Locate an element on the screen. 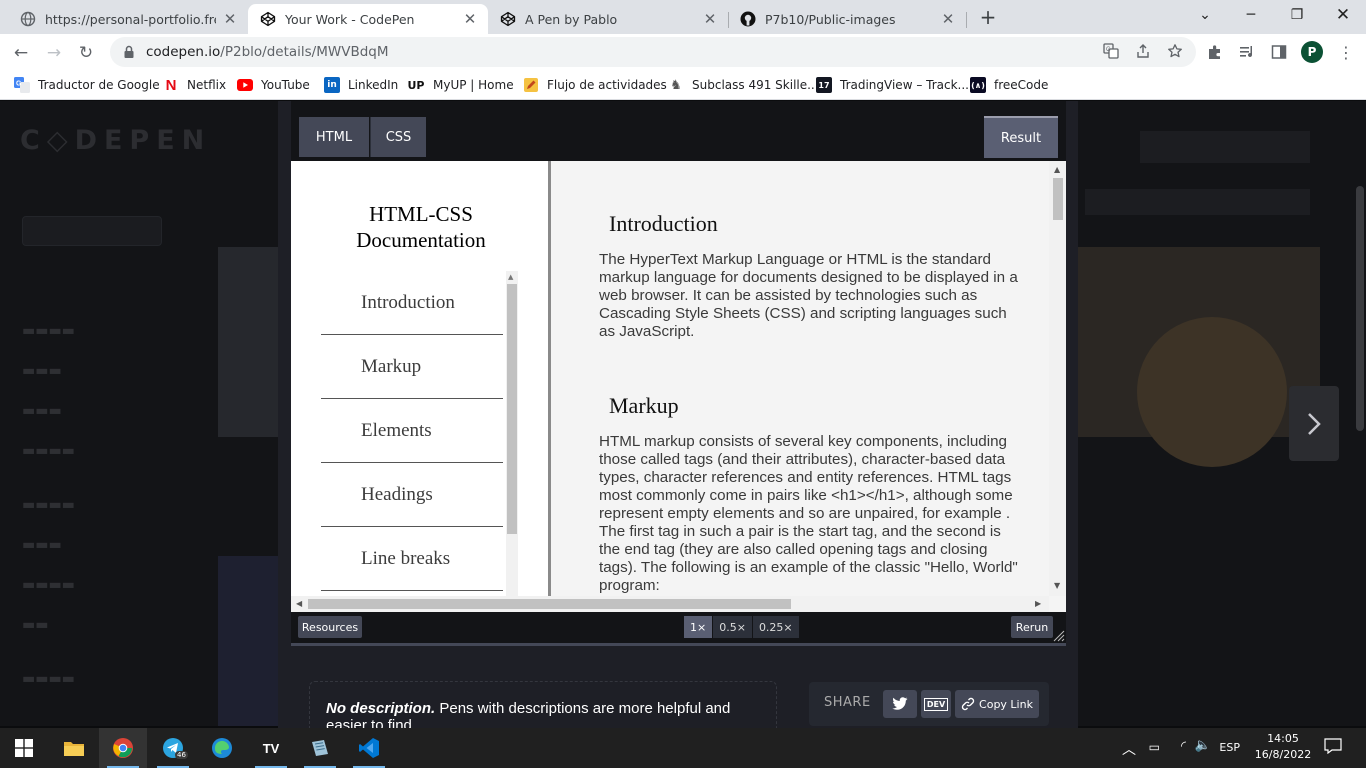 Image resolution: width=1366 pixels, height=768 pixels. bookmark-google-translate: G Traductor de Google is located at coordinates (87, 85).